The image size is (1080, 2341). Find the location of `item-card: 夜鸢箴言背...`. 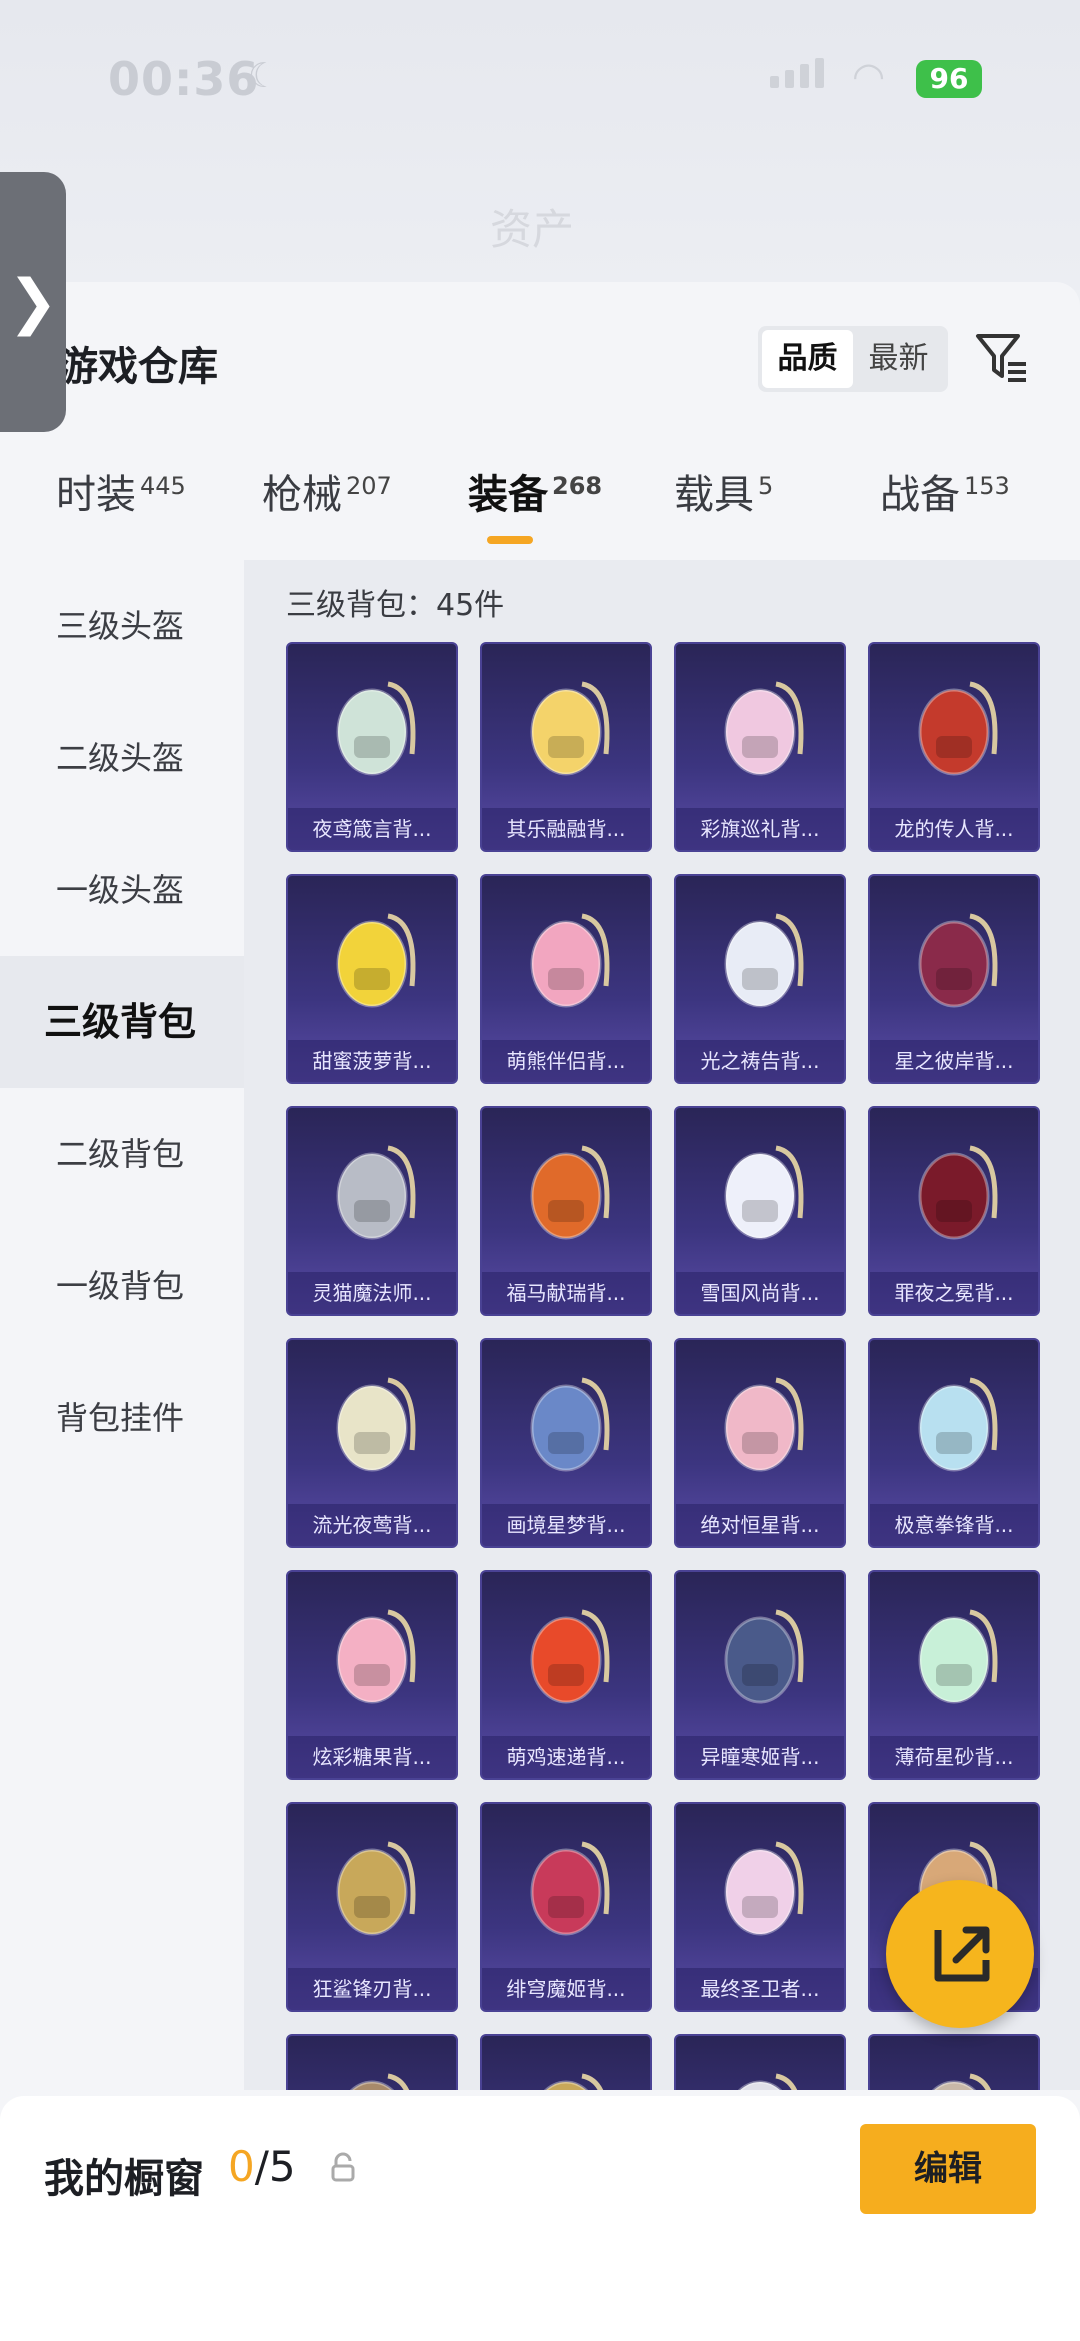

item-card: 夜鸢箴言背... is located at coordinates (372, 747).